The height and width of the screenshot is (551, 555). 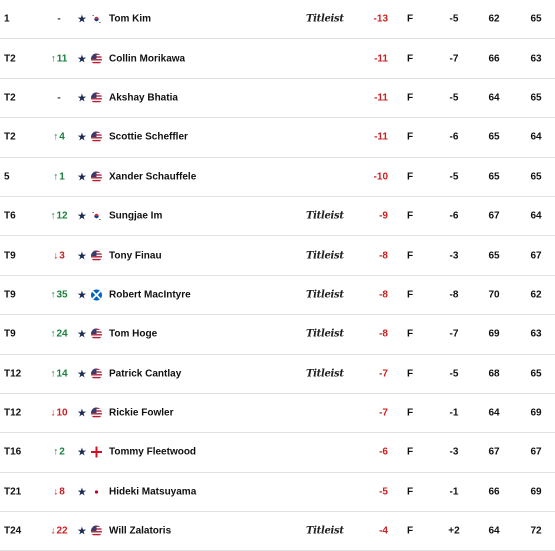 I want to click on total-score: -11, so click(x=381, y=59).